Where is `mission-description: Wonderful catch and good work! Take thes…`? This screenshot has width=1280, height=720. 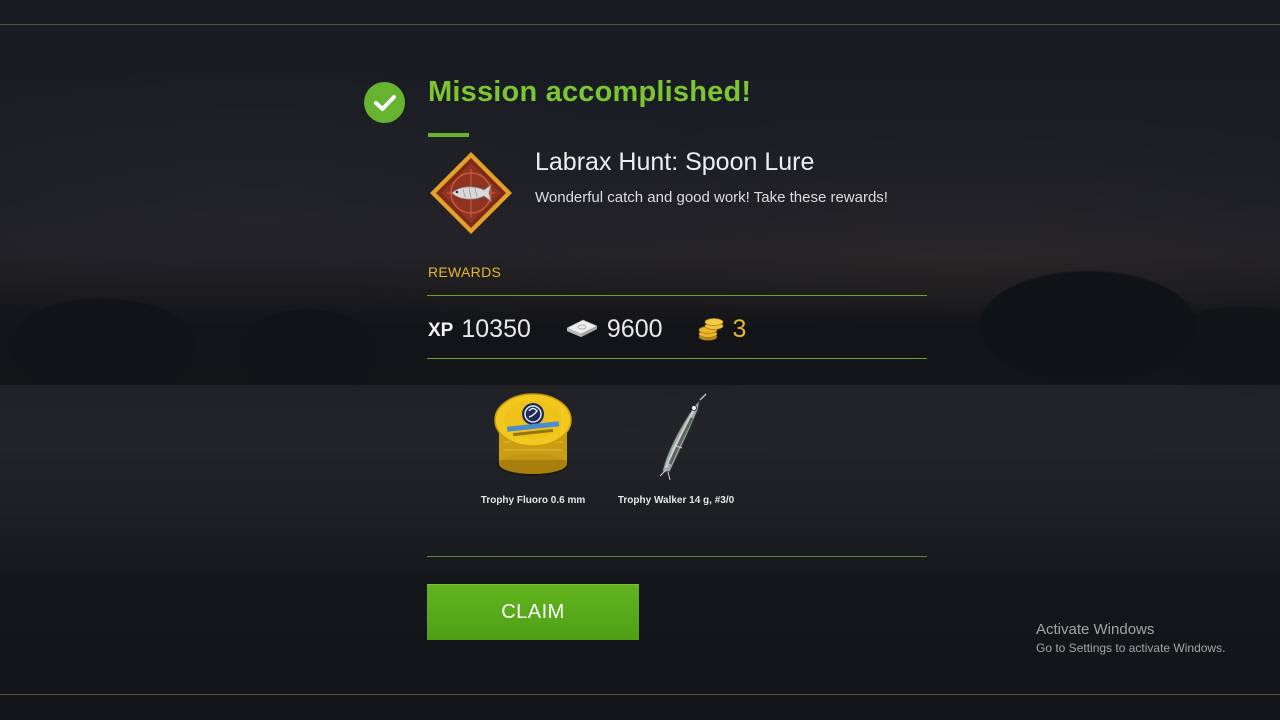
mission-description: Wonderful catch and good work! Take thes… is located at coordinates (711, 197).